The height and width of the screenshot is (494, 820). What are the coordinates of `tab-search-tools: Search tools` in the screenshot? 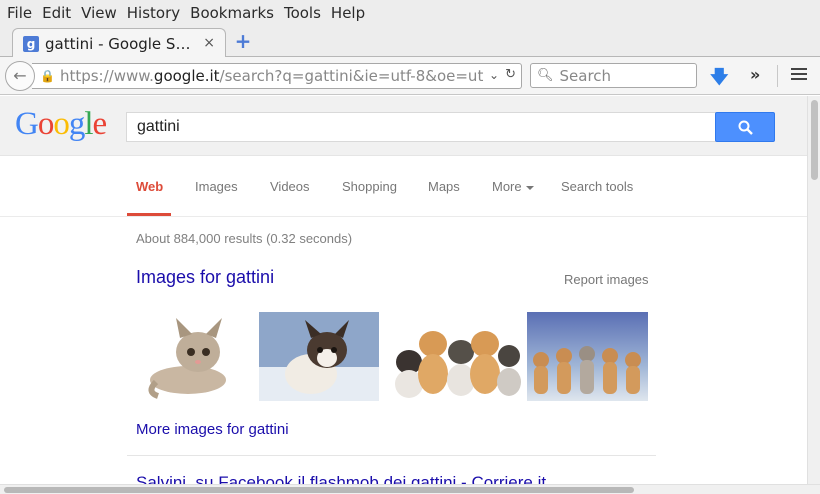 It's located at (597, 186).